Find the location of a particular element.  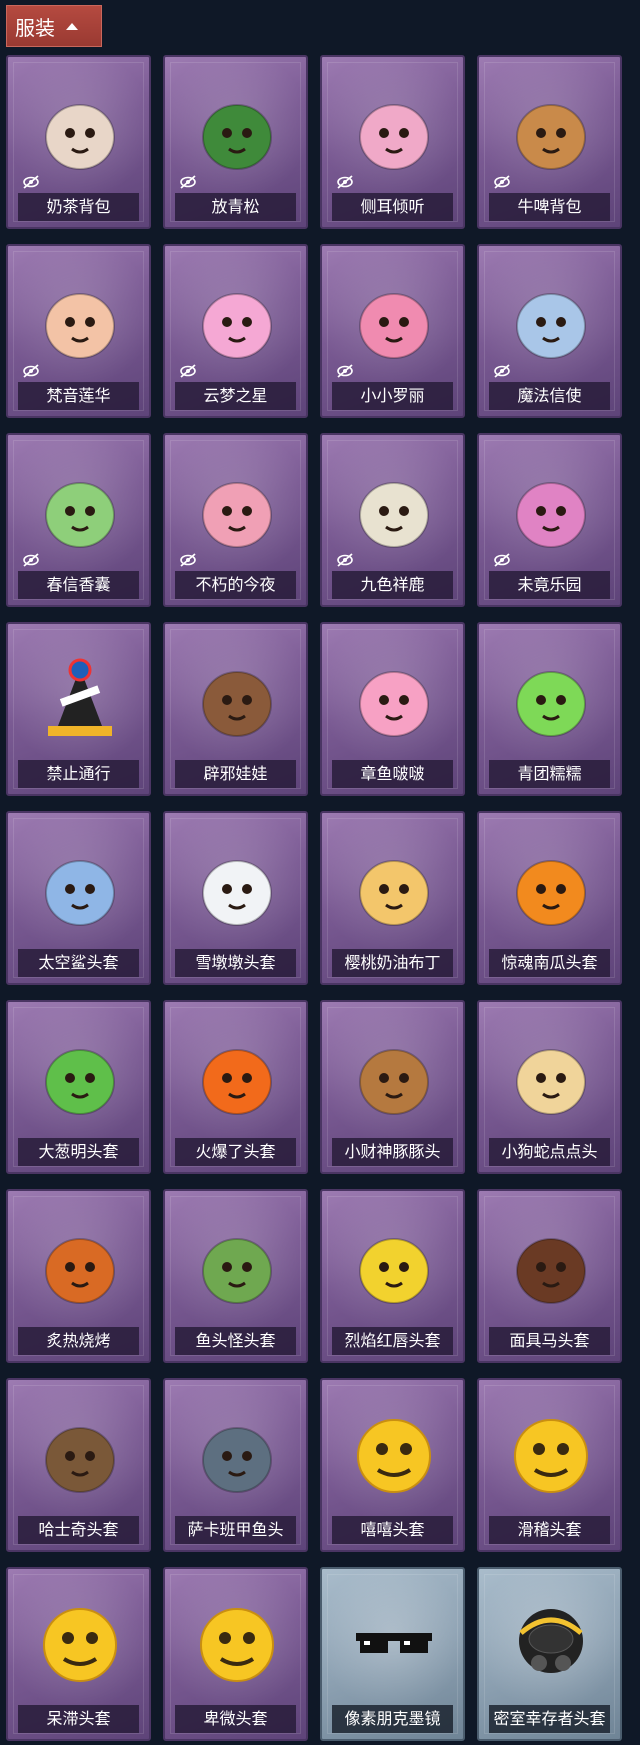

costume-card: 不朽的今夜 is located at coordinates (235, 520).